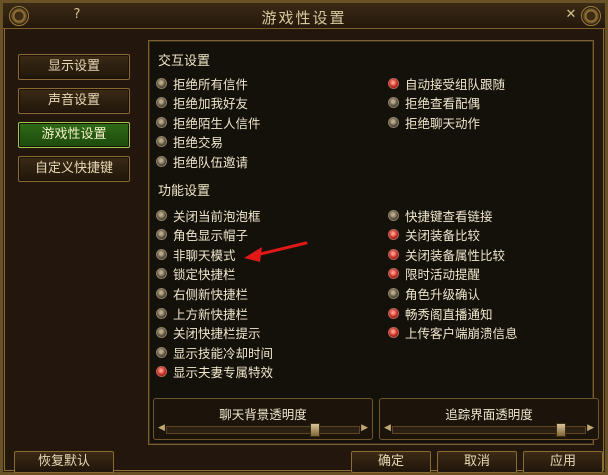 This screenshot has height=475, width=608. I want to click on option-label: 限时活动提醒, so click(443, 275).